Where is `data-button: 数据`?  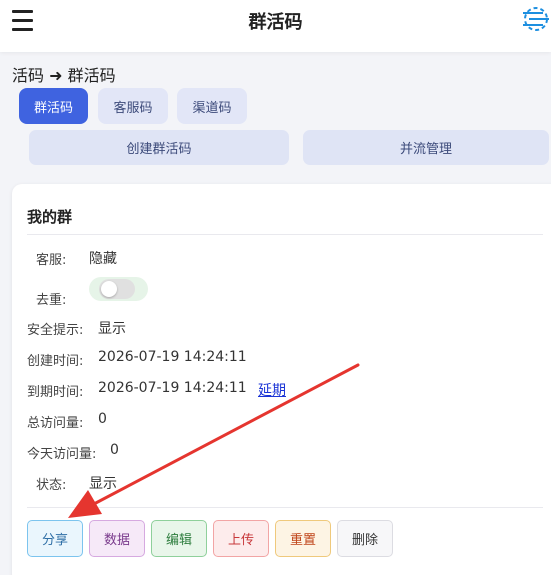
data-button: 数据 is located at coordinates (117, 538).